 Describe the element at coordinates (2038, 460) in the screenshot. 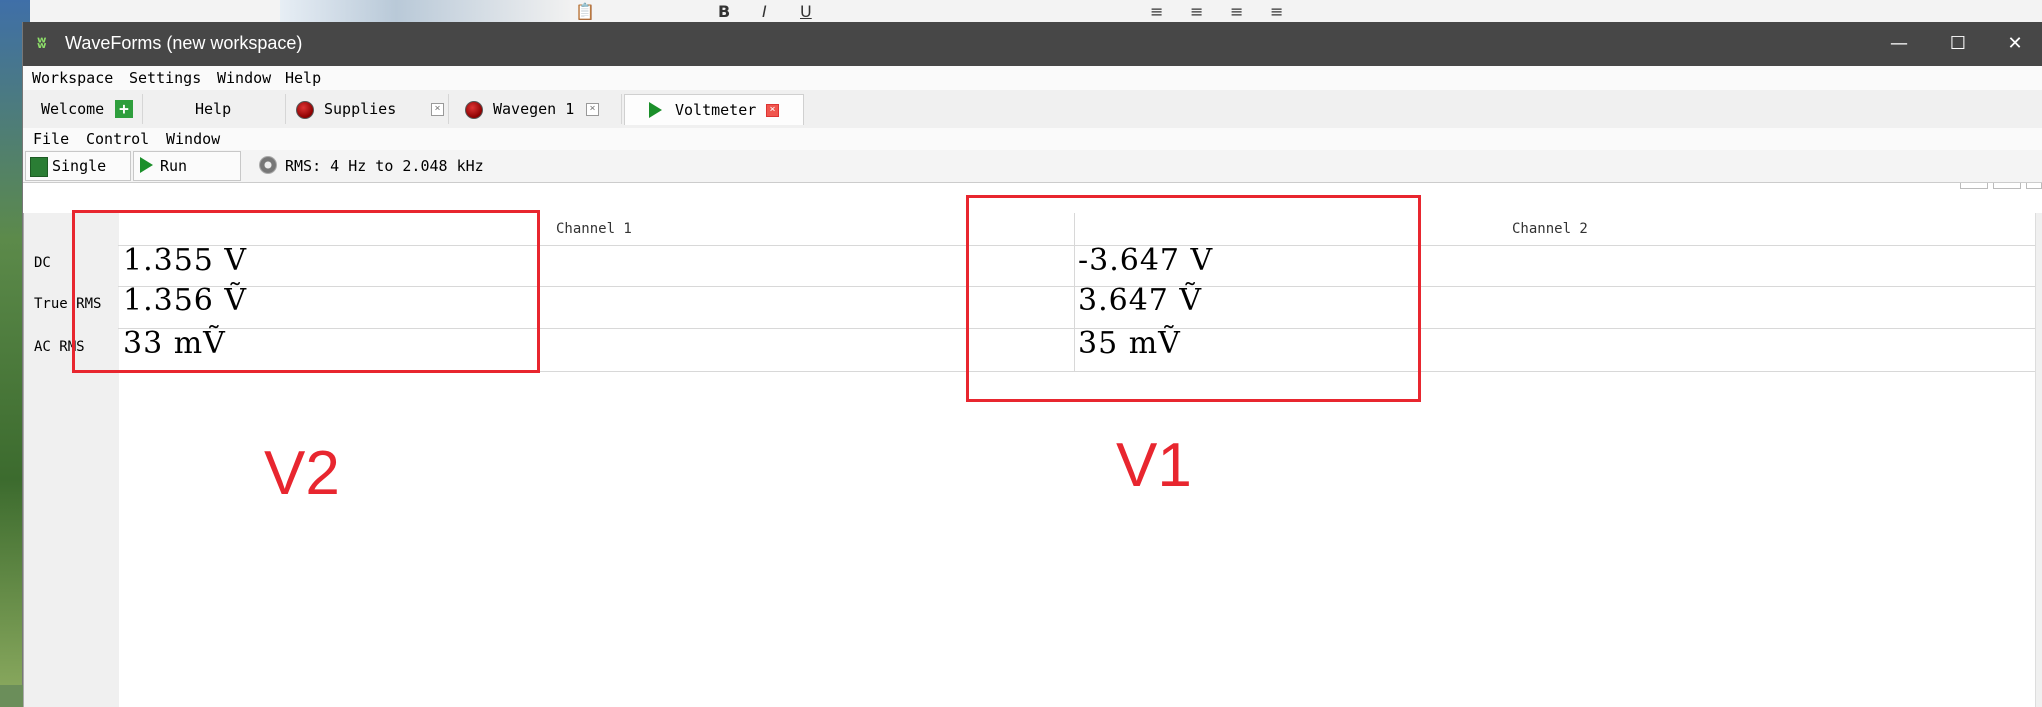

I see `vertical-scrollbar` at that location.